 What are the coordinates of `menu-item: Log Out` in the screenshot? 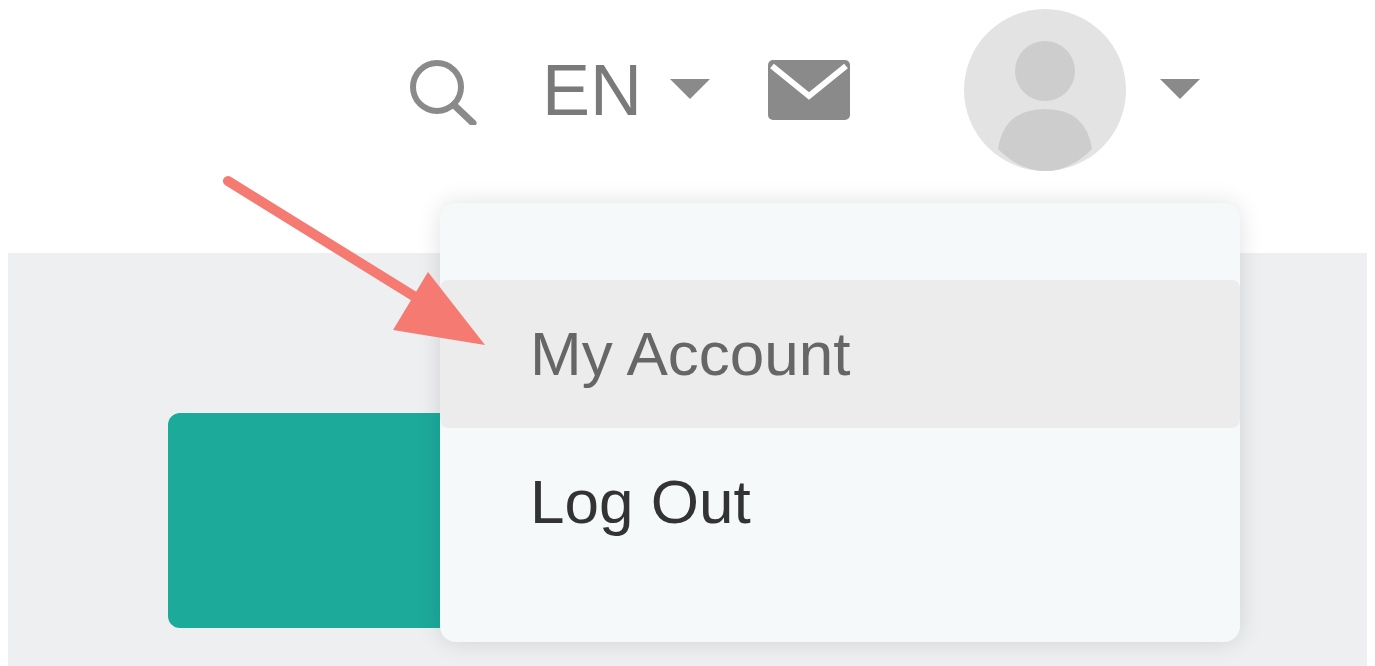 It's located at (840, 502).